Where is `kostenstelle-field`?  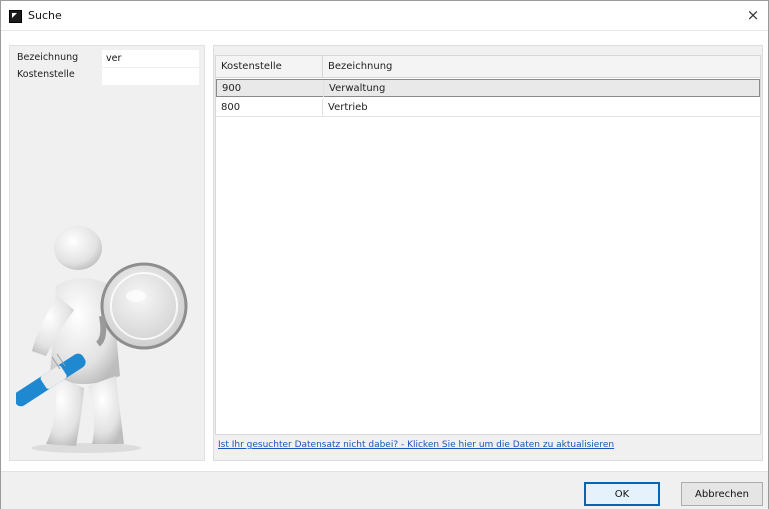 kostenstelle-field is located at coordinates (150, 76).